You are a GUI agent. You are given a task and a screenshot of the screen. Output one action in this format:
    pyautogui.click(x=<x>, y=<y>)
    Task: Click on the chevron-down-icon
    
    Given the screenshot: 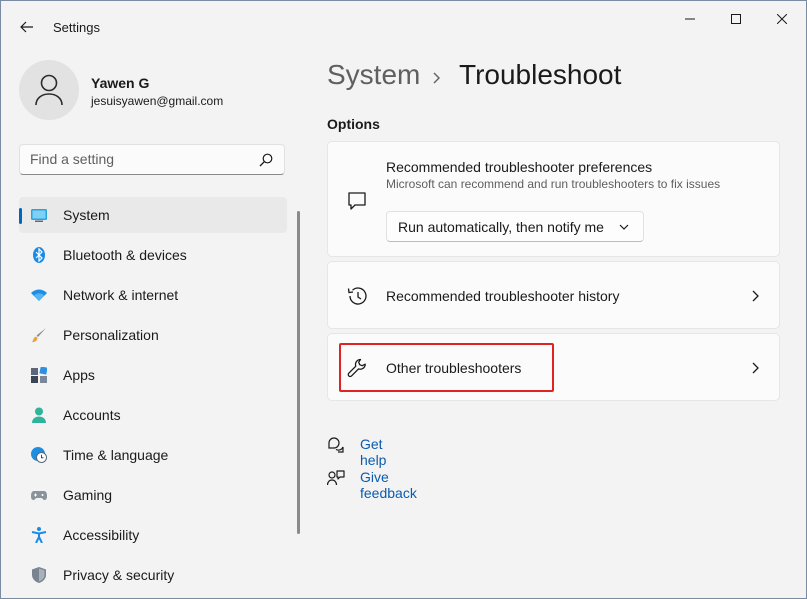 What is the action you would take?
    pyautogui.click(x=624, y=227)
    